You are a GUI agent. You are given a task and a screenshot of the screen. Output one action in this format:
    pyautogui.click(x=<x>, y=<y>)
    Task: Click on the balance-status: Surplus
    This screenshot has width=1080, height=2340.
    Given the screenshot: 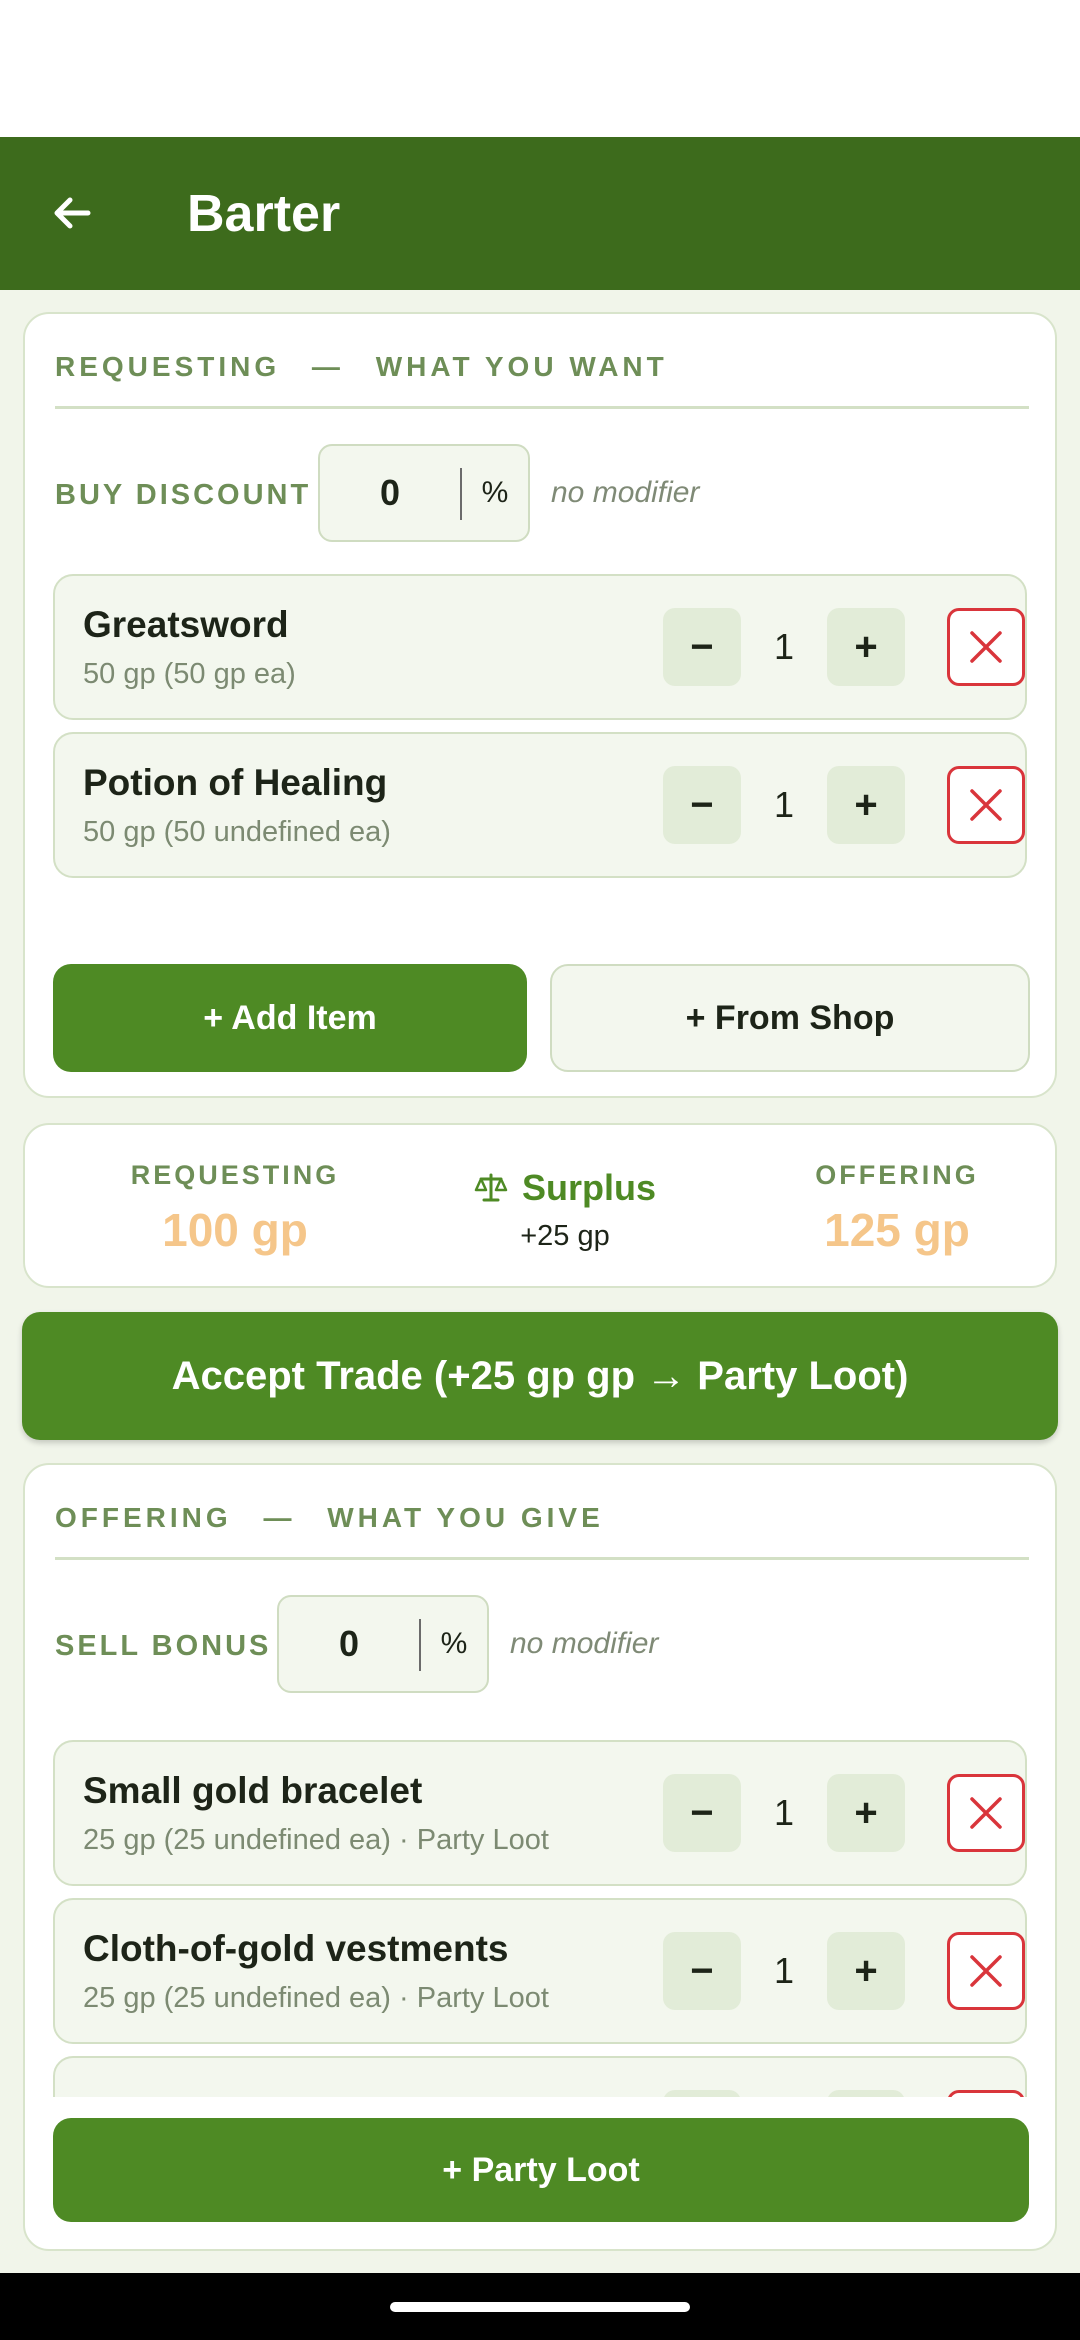 What is the action you would take?
    pyautogui.click(x=565, y=1188)
    